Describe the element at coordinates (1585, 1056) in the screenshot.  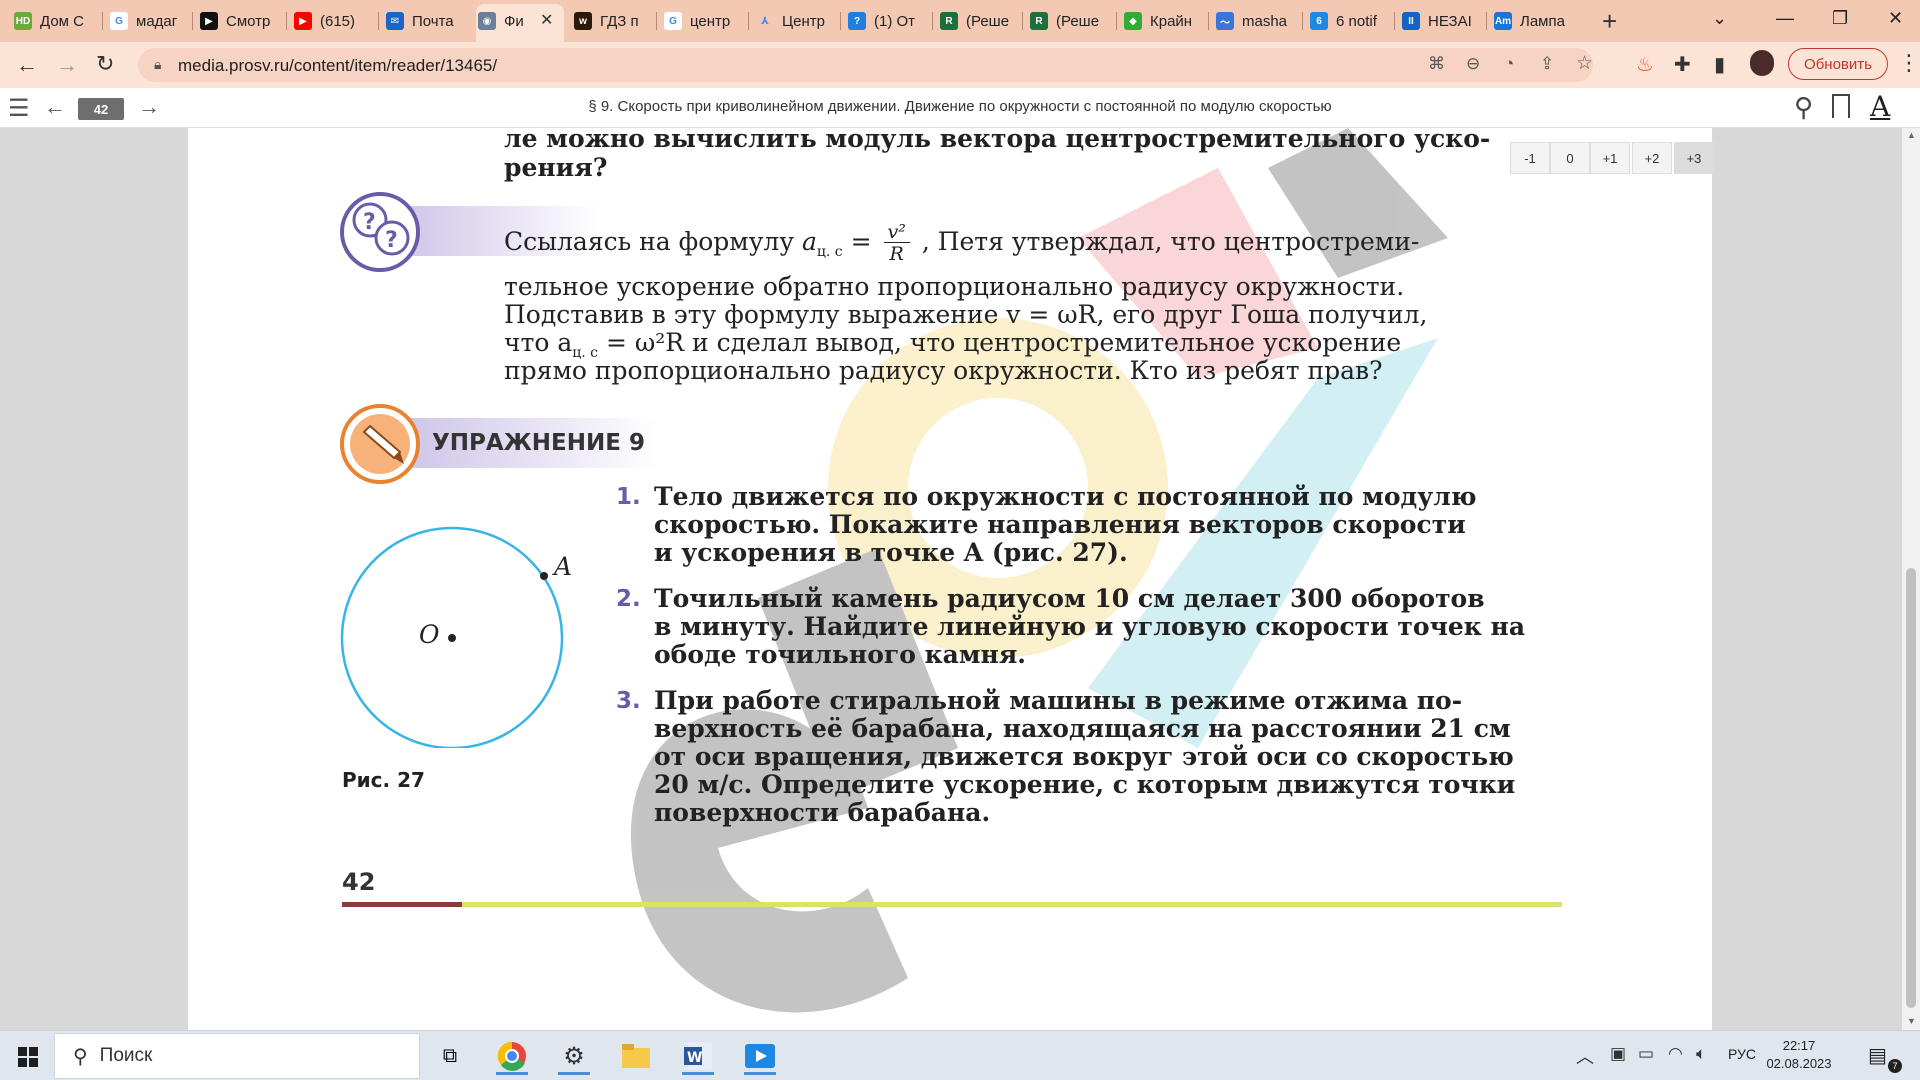
I see `chevron-up-icon: ︿` at that location.